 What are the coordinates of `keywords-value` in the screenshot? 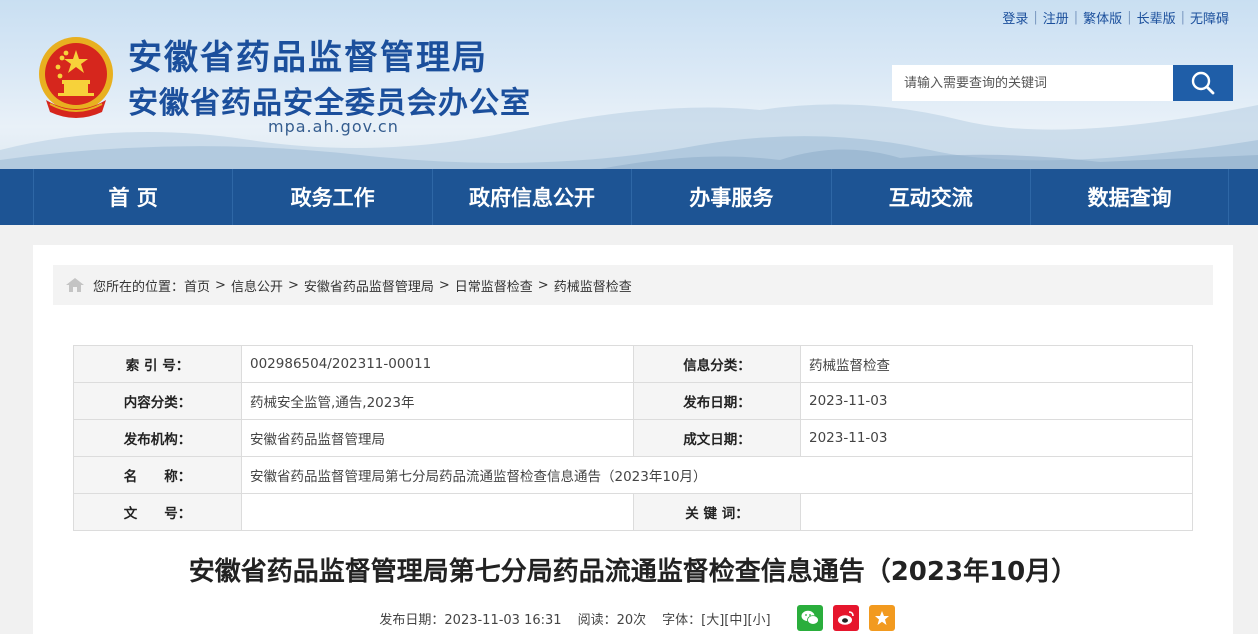 It's located at (996, 512).